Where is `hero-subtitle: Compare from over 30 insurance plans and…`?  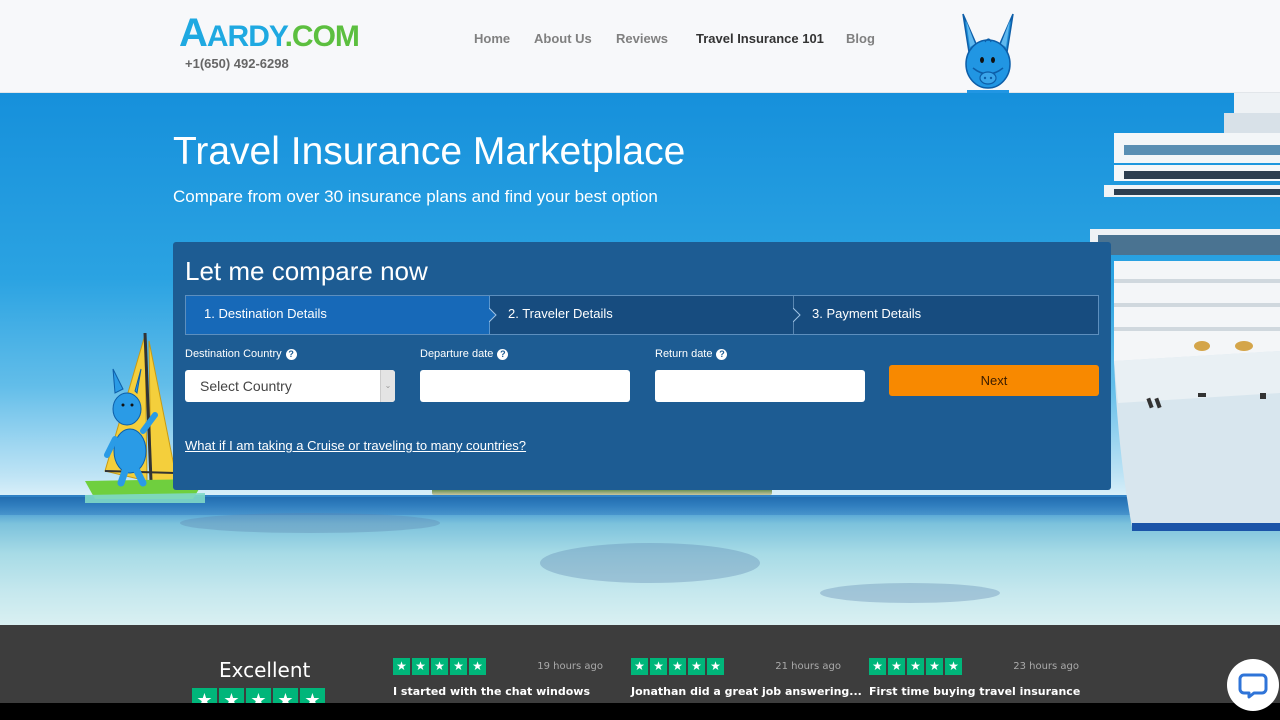
hero-subtitle: Compare from over 30 insurance plans and… is located at coordinates (415, 196).